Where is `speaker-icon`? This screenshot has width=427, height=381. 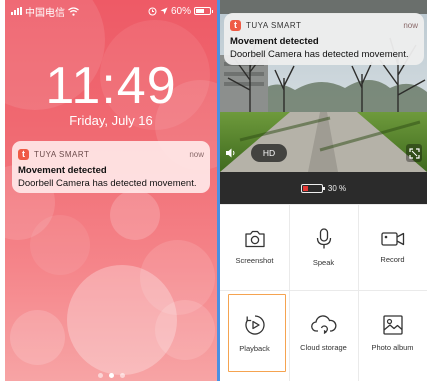
speaker-icon is located at coordinates (230, 153).